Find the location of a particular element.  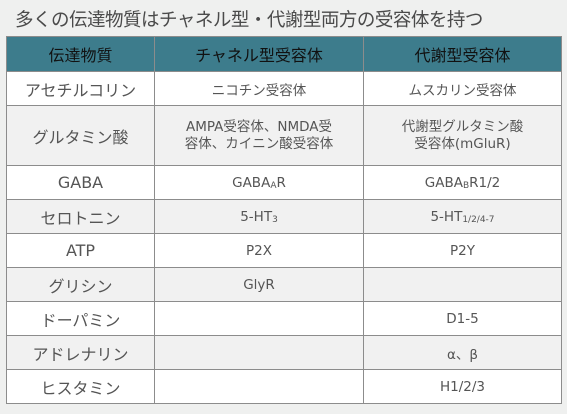

substance-cell: GABA is located at coordinates (80, 182).